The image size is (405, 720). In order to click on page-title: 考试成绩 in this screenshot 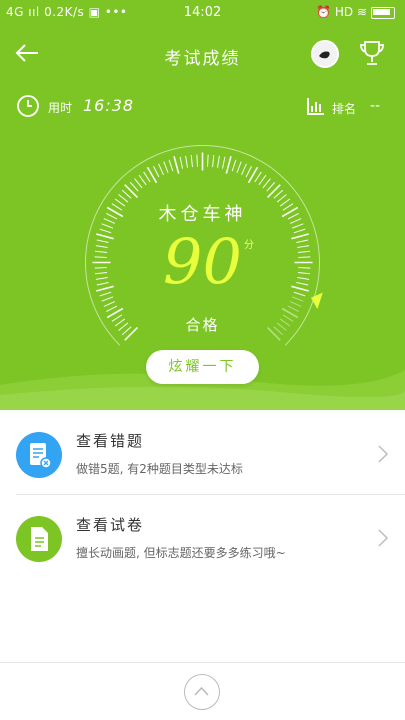, I will do `click(202, 59)`.